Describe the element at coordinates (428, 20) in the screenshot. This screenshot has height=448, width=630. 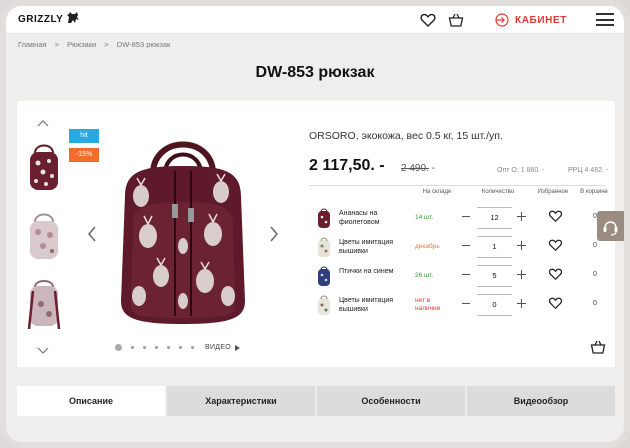
I see `heart-icon` at that location.